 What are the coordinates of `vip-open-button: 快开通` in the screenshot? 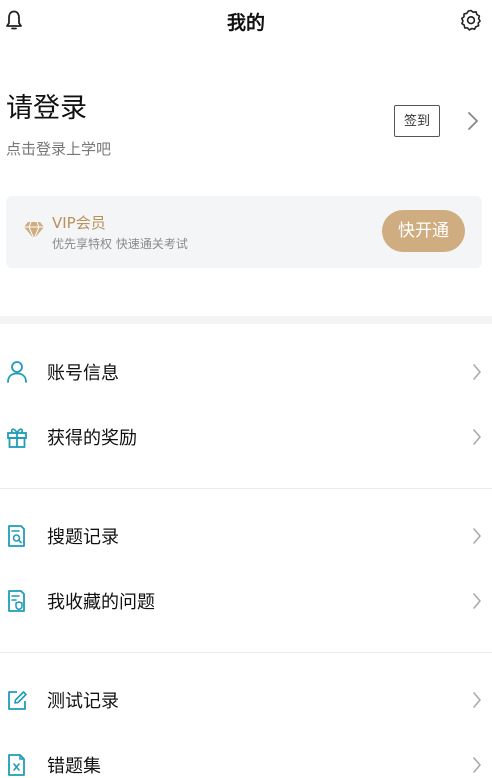 It's located at (423, 231).